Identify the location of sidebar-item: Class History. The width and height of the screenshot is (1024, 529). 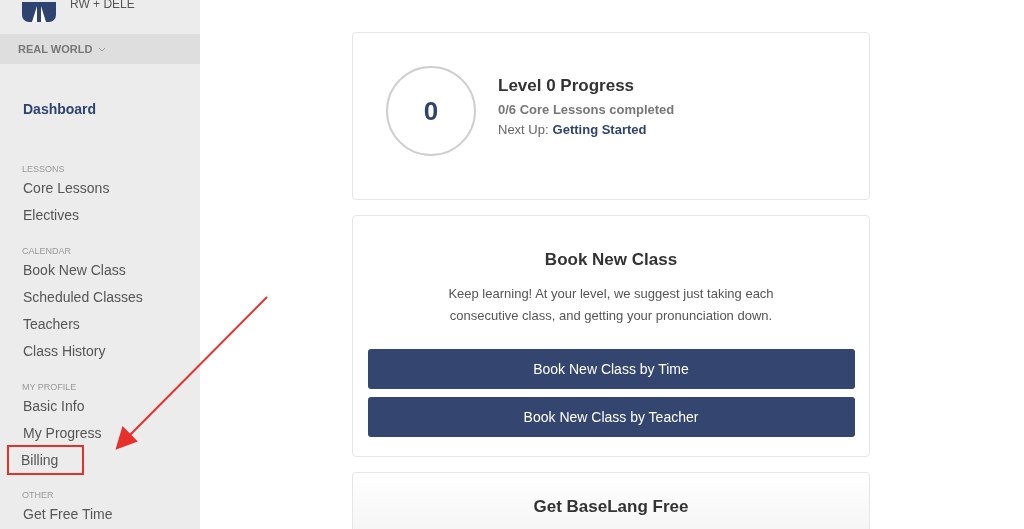
(64, 351).